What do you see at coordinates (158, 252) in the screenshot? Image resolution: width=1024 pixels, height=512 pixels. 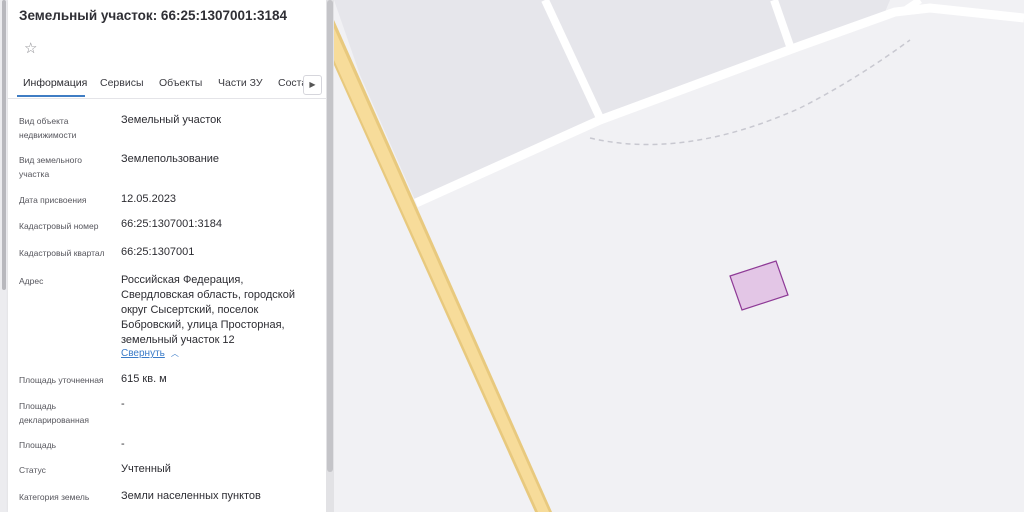 I see `cadastral-quarter-value: 66:25:1307001` at bounding box center [158, 252].